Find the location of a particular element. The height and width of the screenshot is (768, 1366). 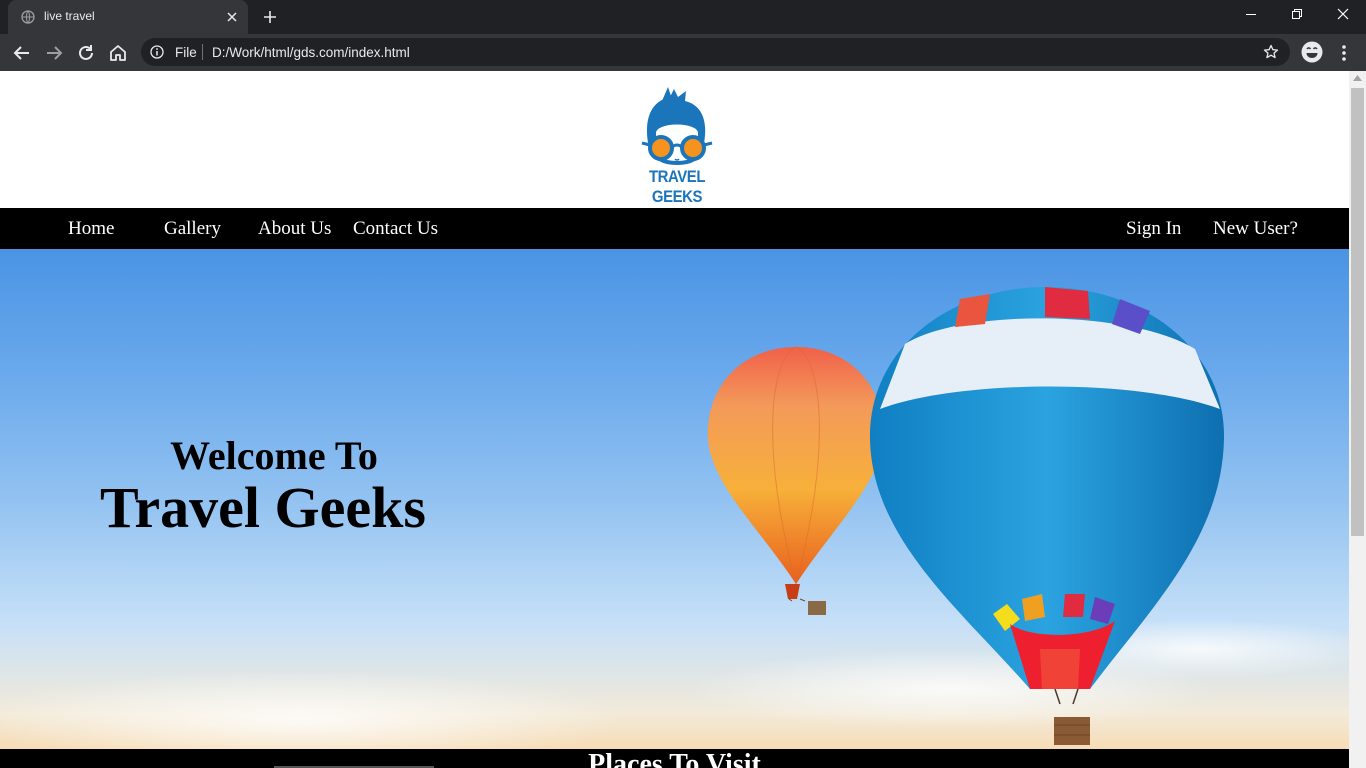

url-separator is located at coordinates (202, 52).